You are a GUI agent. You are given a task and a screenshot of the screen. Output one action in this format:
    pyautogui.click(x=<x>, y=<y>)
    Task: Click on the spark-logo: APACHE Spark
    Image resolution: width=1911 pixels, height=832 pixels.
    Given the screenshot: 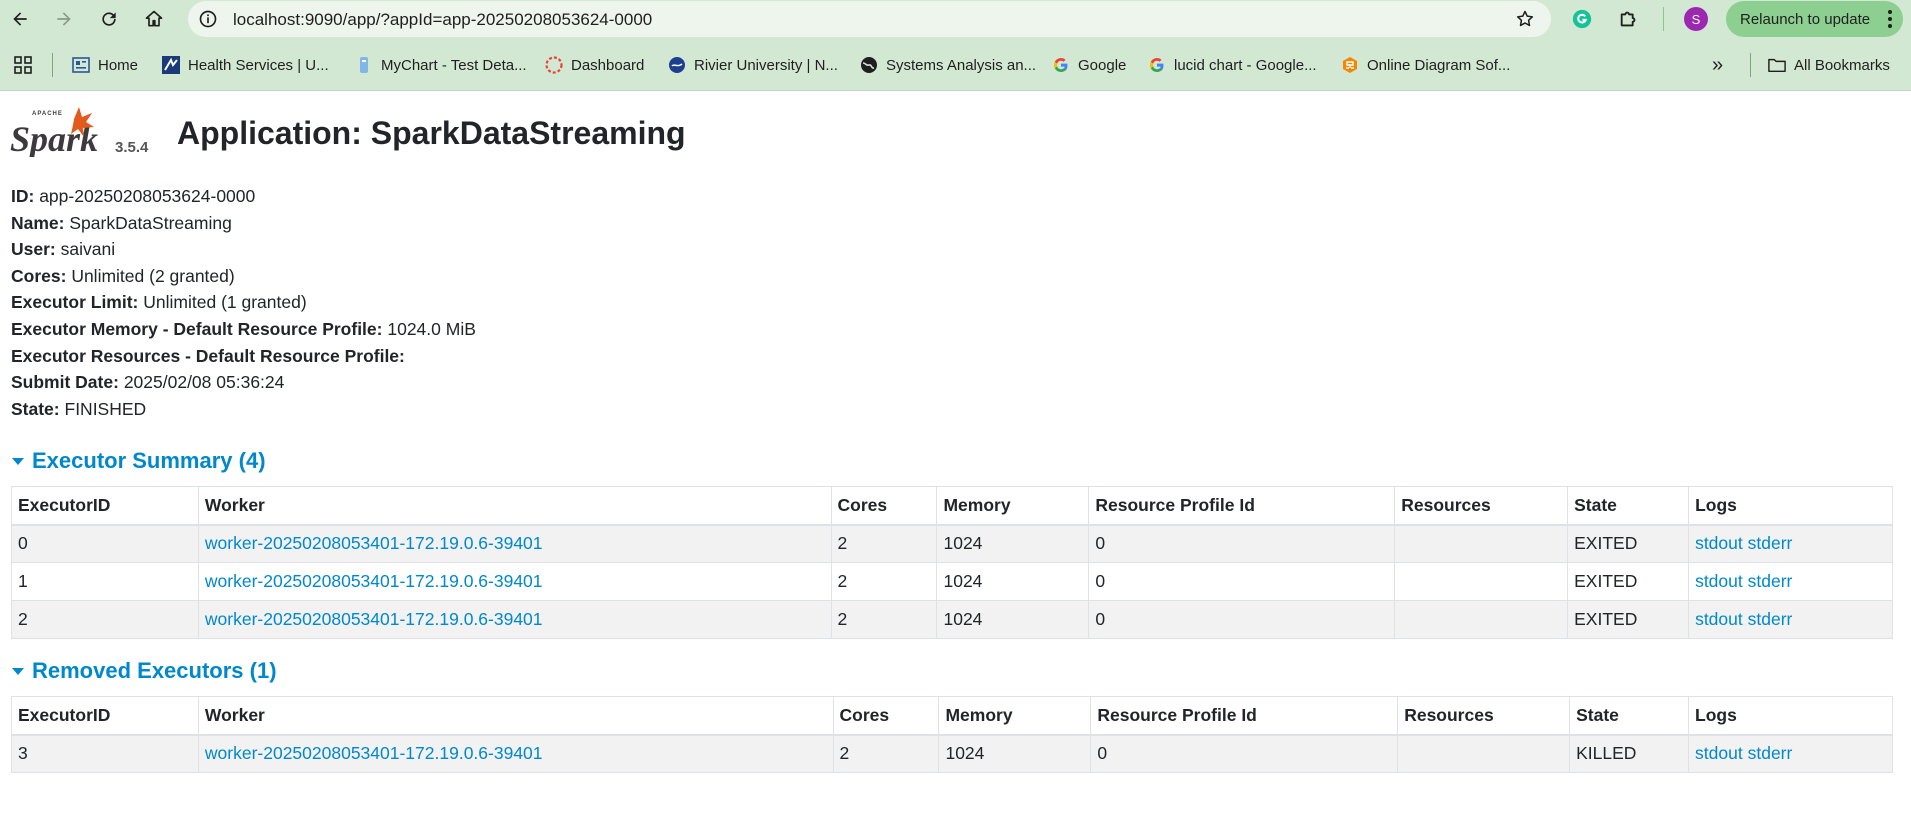 What is the action you would take?
    pyautogui.click(x=60, y=131)
    